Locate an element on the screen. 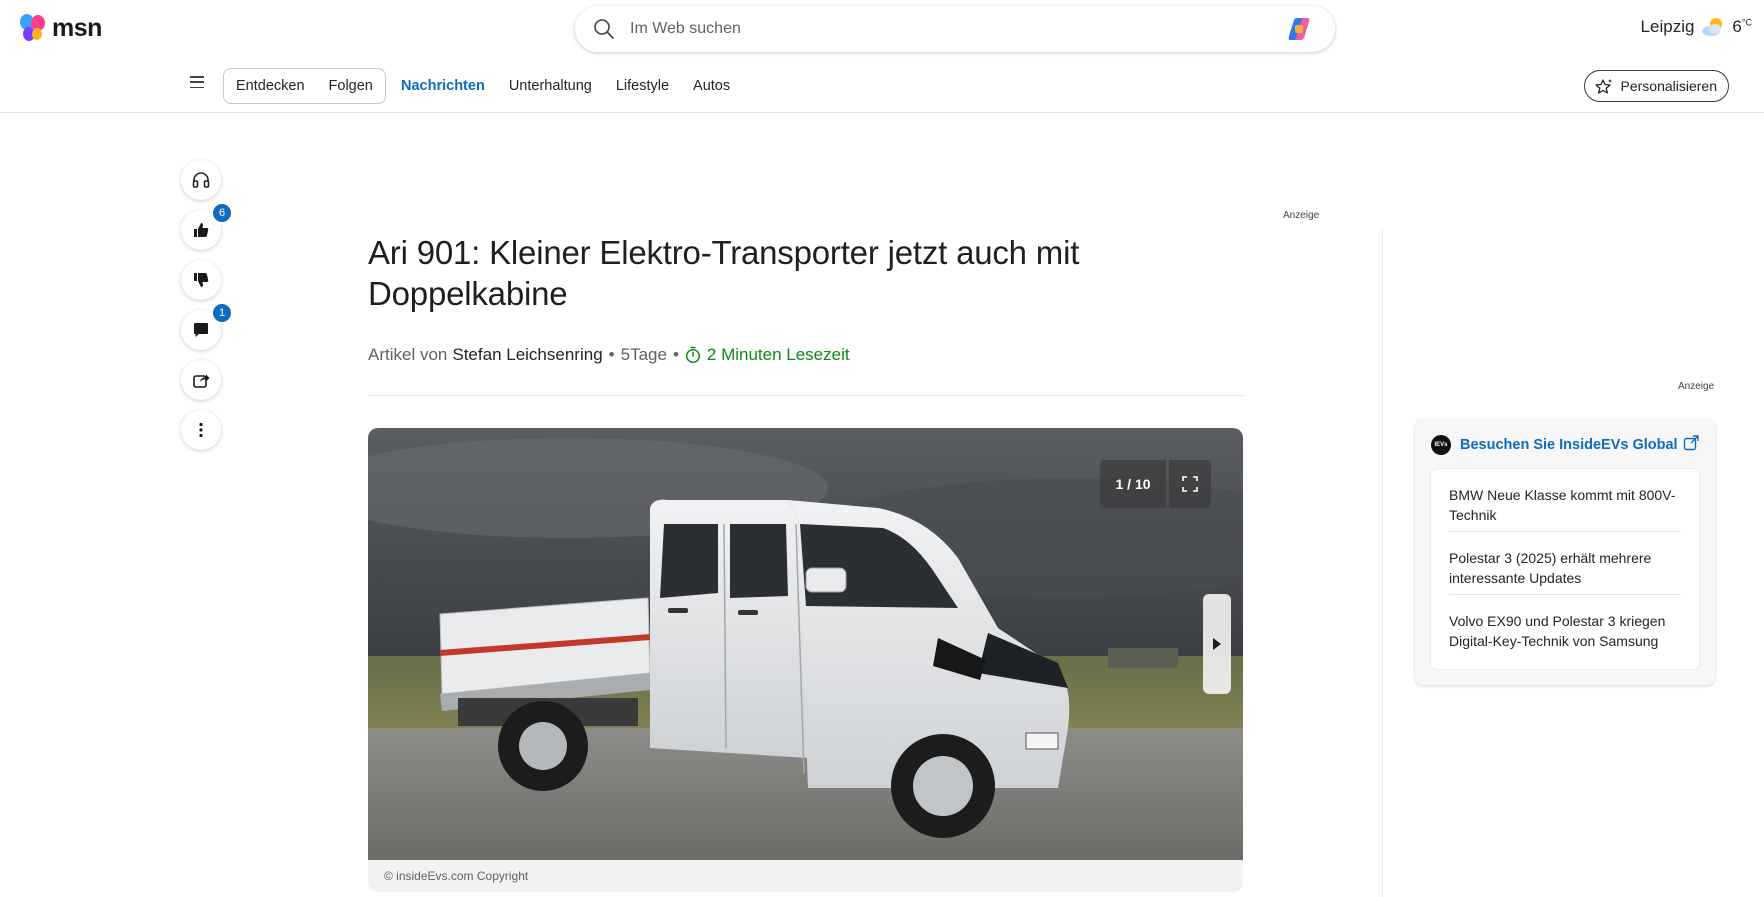 The height and width of the screenshot is (897, 1764). read-time-label: 2 Minuten Lesezeit is located at coordinates (778, 354).